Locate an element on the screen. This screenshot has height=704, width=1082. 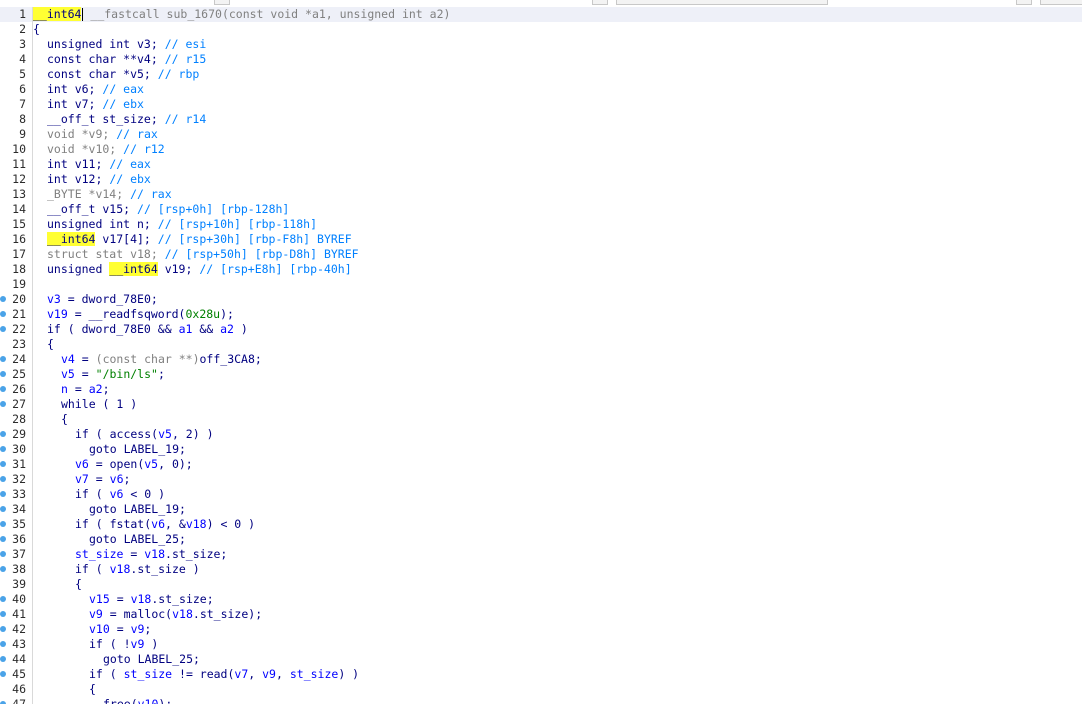
code-token: // eax is located at coordinates (123, 89).